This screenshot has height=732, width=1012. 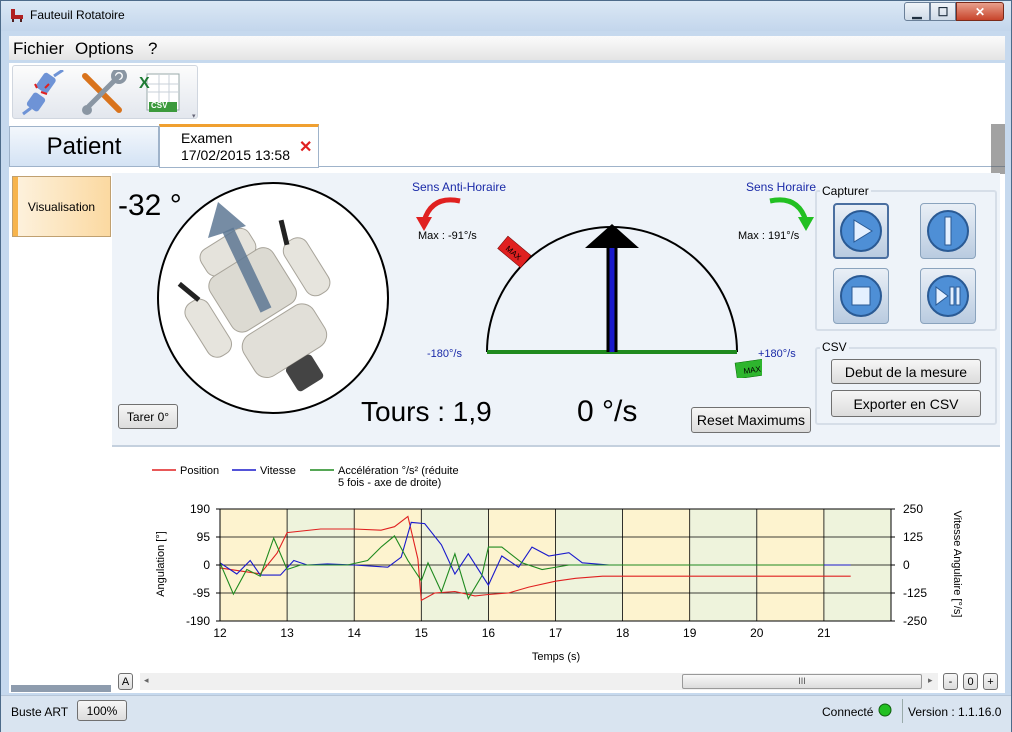 I want to click on toolstrip-overflow-icon: ▾, so click(x=194, y=116).